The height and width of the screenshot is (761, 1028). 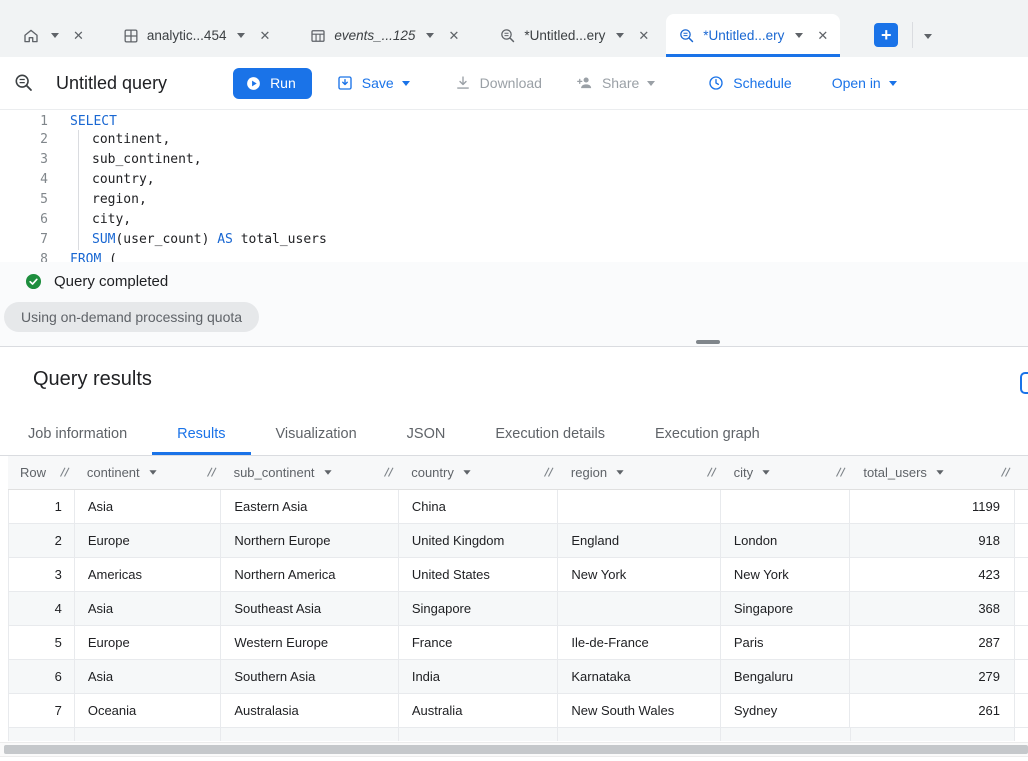 I want to click on tab-job-information: Job information, so click(x=77, y=433).